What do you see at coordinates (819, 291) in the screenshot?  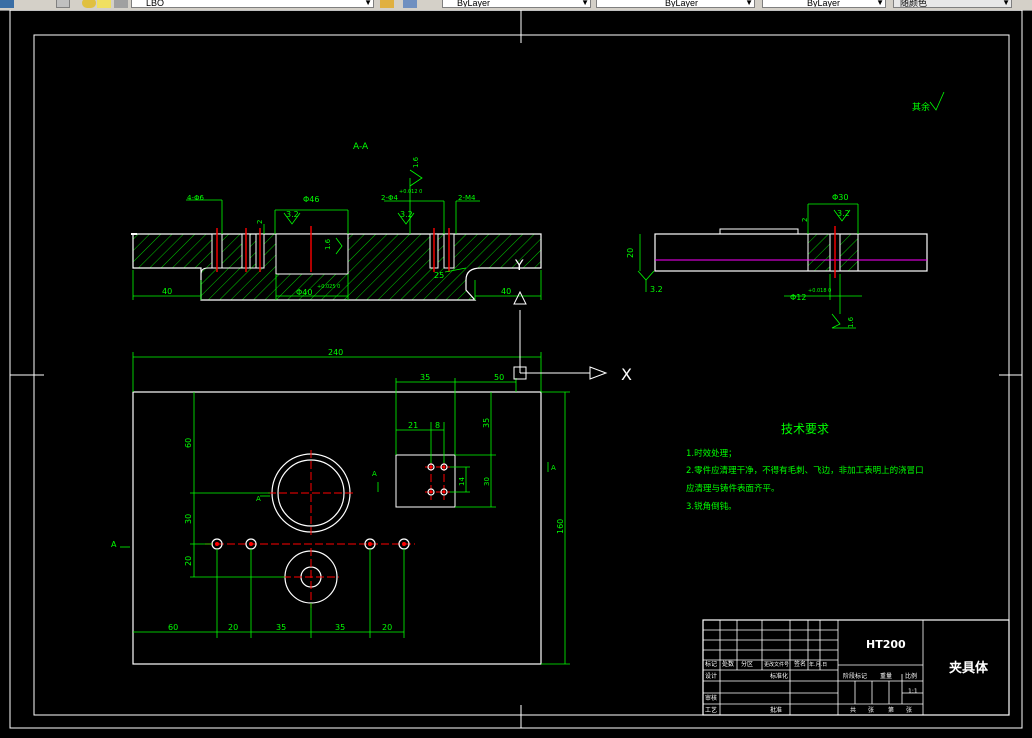 I see `dim-side-tol: +0.018 0` at bounding box center [819, 291].